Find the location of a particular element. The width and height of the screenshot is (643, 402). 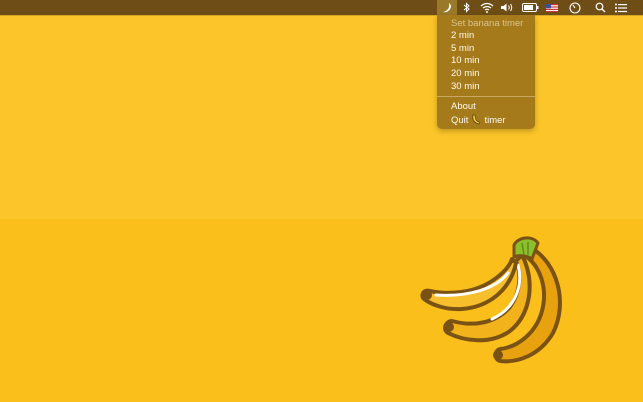

quit-suffix: timer is located at coordinates (495, 120).